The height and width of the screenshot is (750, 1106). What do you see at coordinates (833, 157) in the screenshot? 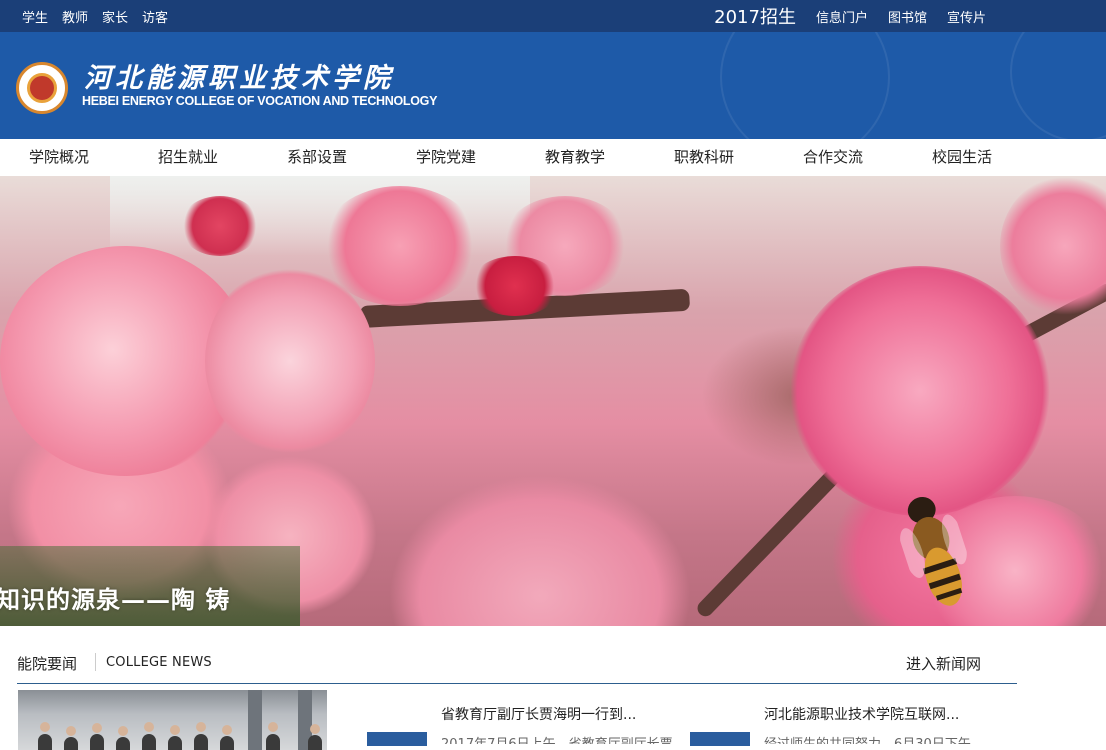
I see `nav-item-cooperation: 合作交流` at bounding box center [833, 157].